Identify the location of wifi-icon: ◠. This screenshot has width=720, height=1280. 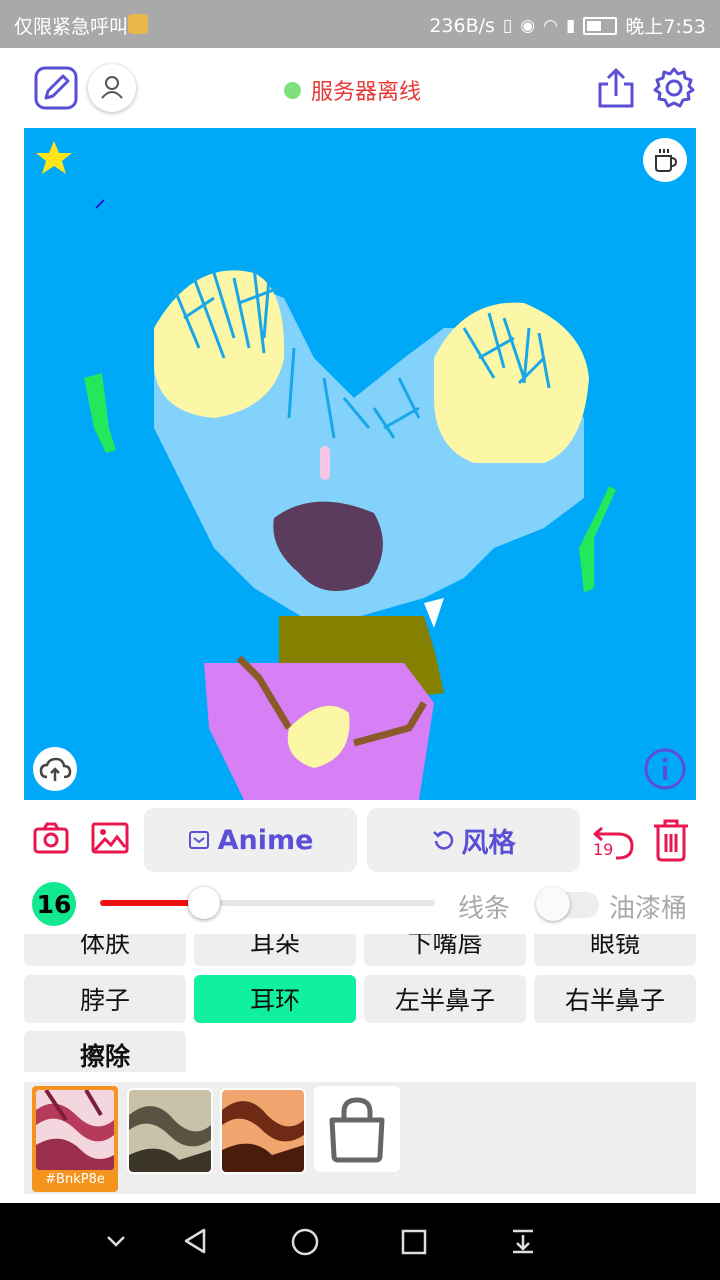
(550, 25).